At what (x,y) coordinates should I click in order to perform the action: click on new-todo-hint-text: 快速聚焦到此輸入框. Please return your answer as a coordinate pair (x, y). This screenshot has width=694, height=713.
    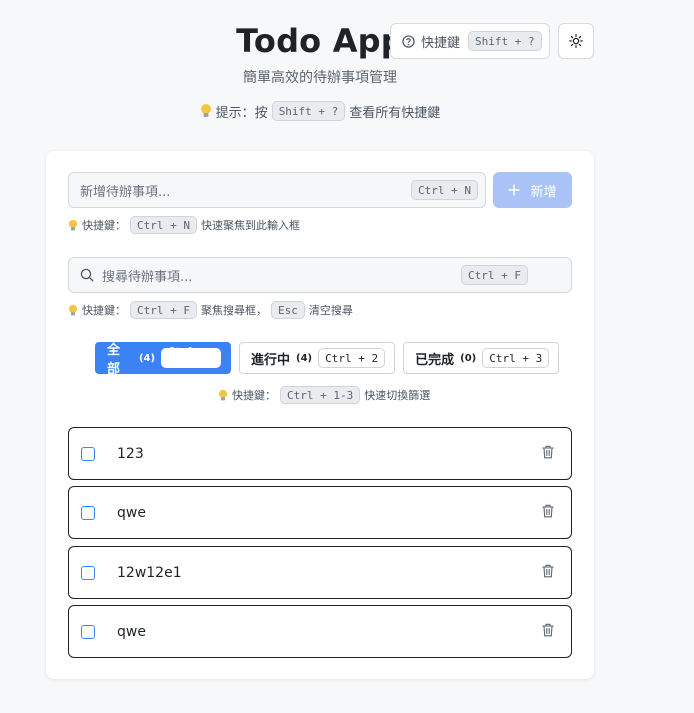
    Looking at the image, I should click on (250, 225).